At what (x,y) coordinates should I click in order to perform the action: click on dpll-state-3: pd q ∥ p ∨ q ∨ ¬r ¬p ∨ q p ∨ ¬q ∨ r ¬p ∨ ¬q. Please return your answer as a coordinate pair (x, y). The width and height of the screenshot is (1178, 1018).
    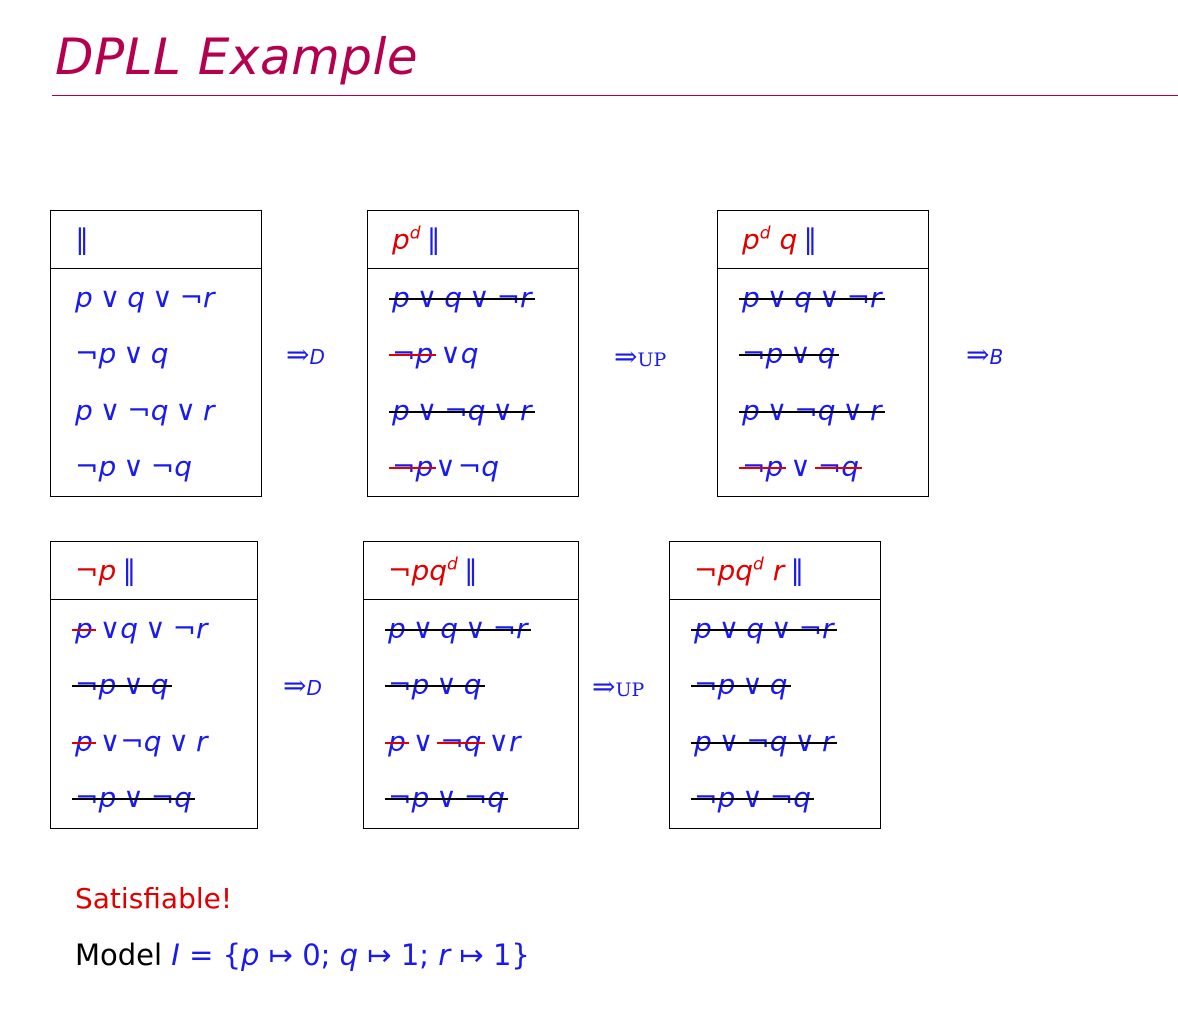
    Looking at the image, I should click on (823, 353).